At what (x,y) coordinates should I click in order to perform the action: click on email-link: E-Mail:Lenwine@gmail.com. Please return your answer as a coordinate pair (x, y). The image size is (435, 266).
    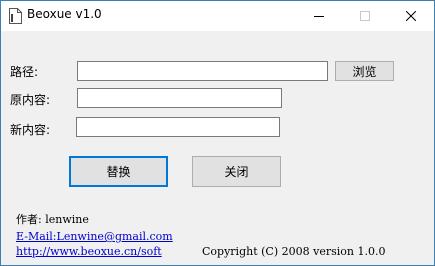
    Looking at the image, I should click on (94, 236).